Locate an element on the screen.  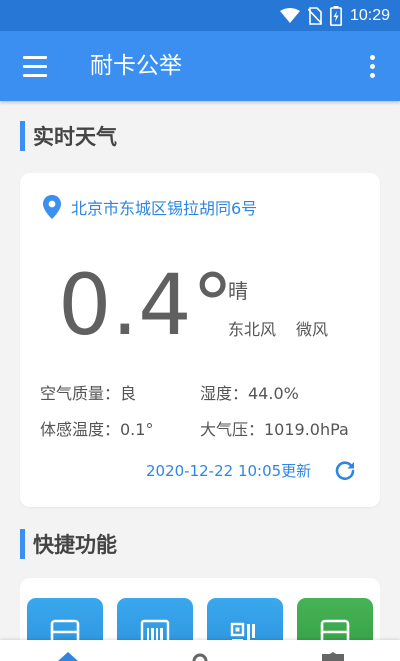
updated-time: 2020-12-22 10:05更新 is located at coordinates (229, 471).